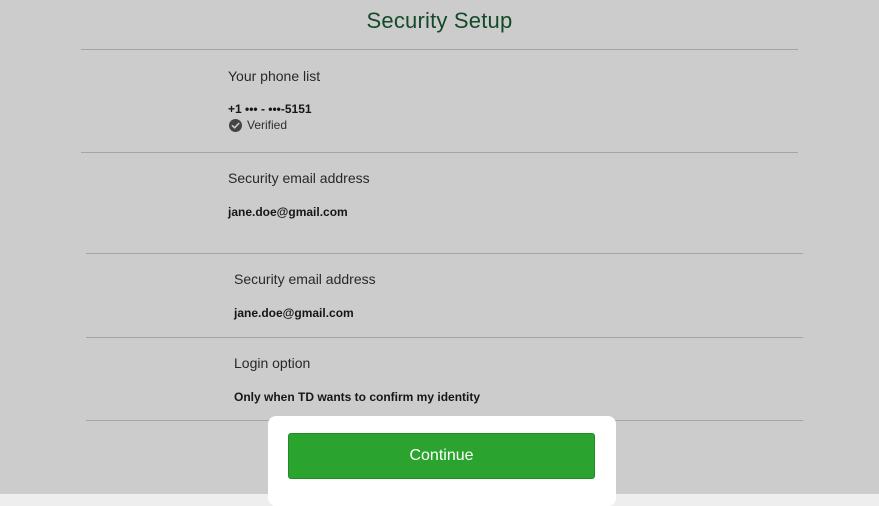 The image size is (879, 506). I want to click on phone-number: +1 ••• - •••-5151, so click(270, 109).